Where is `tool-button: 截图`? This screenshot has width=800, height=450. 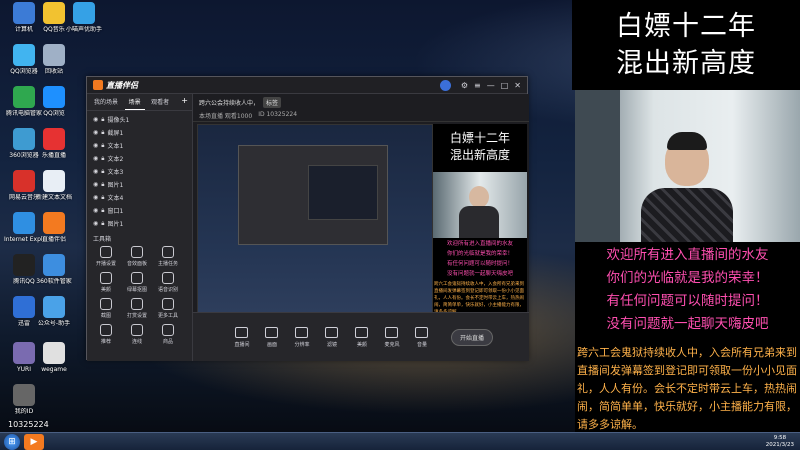 tool-button: 截图 is located at coordinates (106, 308).